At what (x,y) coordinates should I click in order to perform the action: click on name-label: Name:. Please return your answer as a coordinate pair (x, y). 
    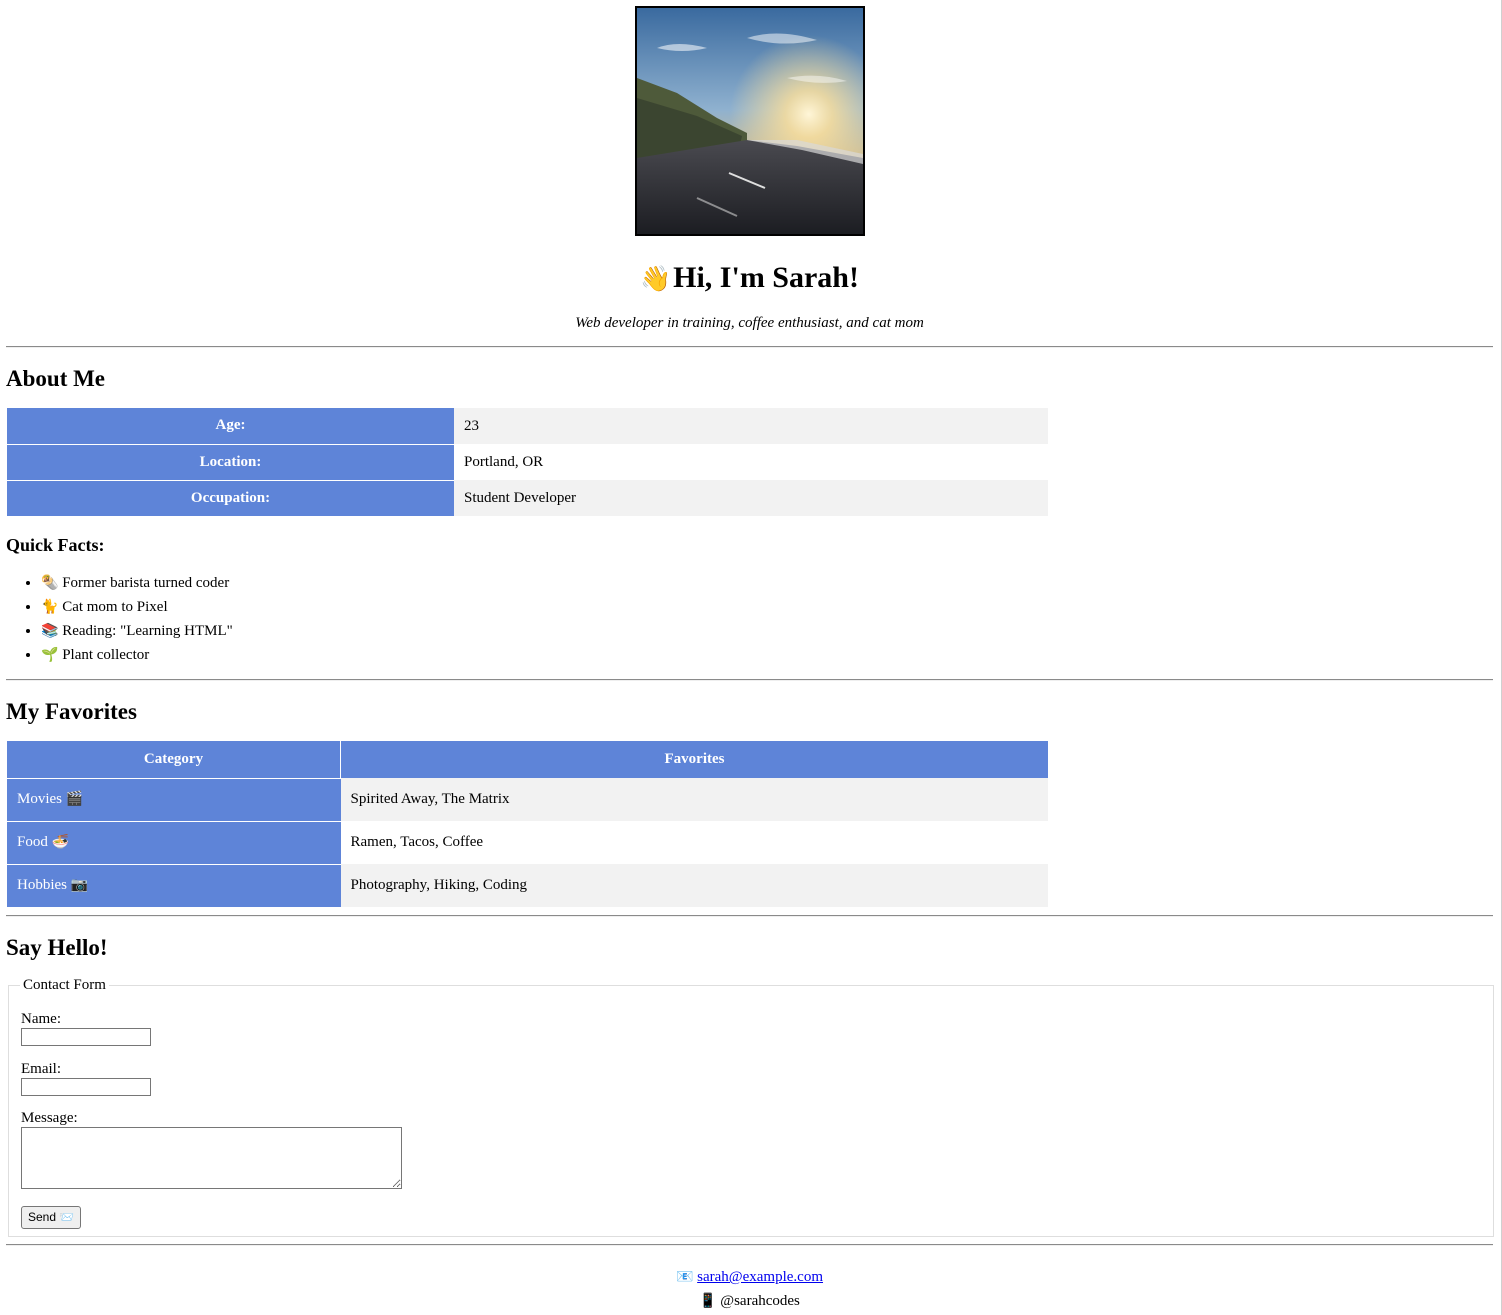
    Looking at the image, I should click on (41, 1019).